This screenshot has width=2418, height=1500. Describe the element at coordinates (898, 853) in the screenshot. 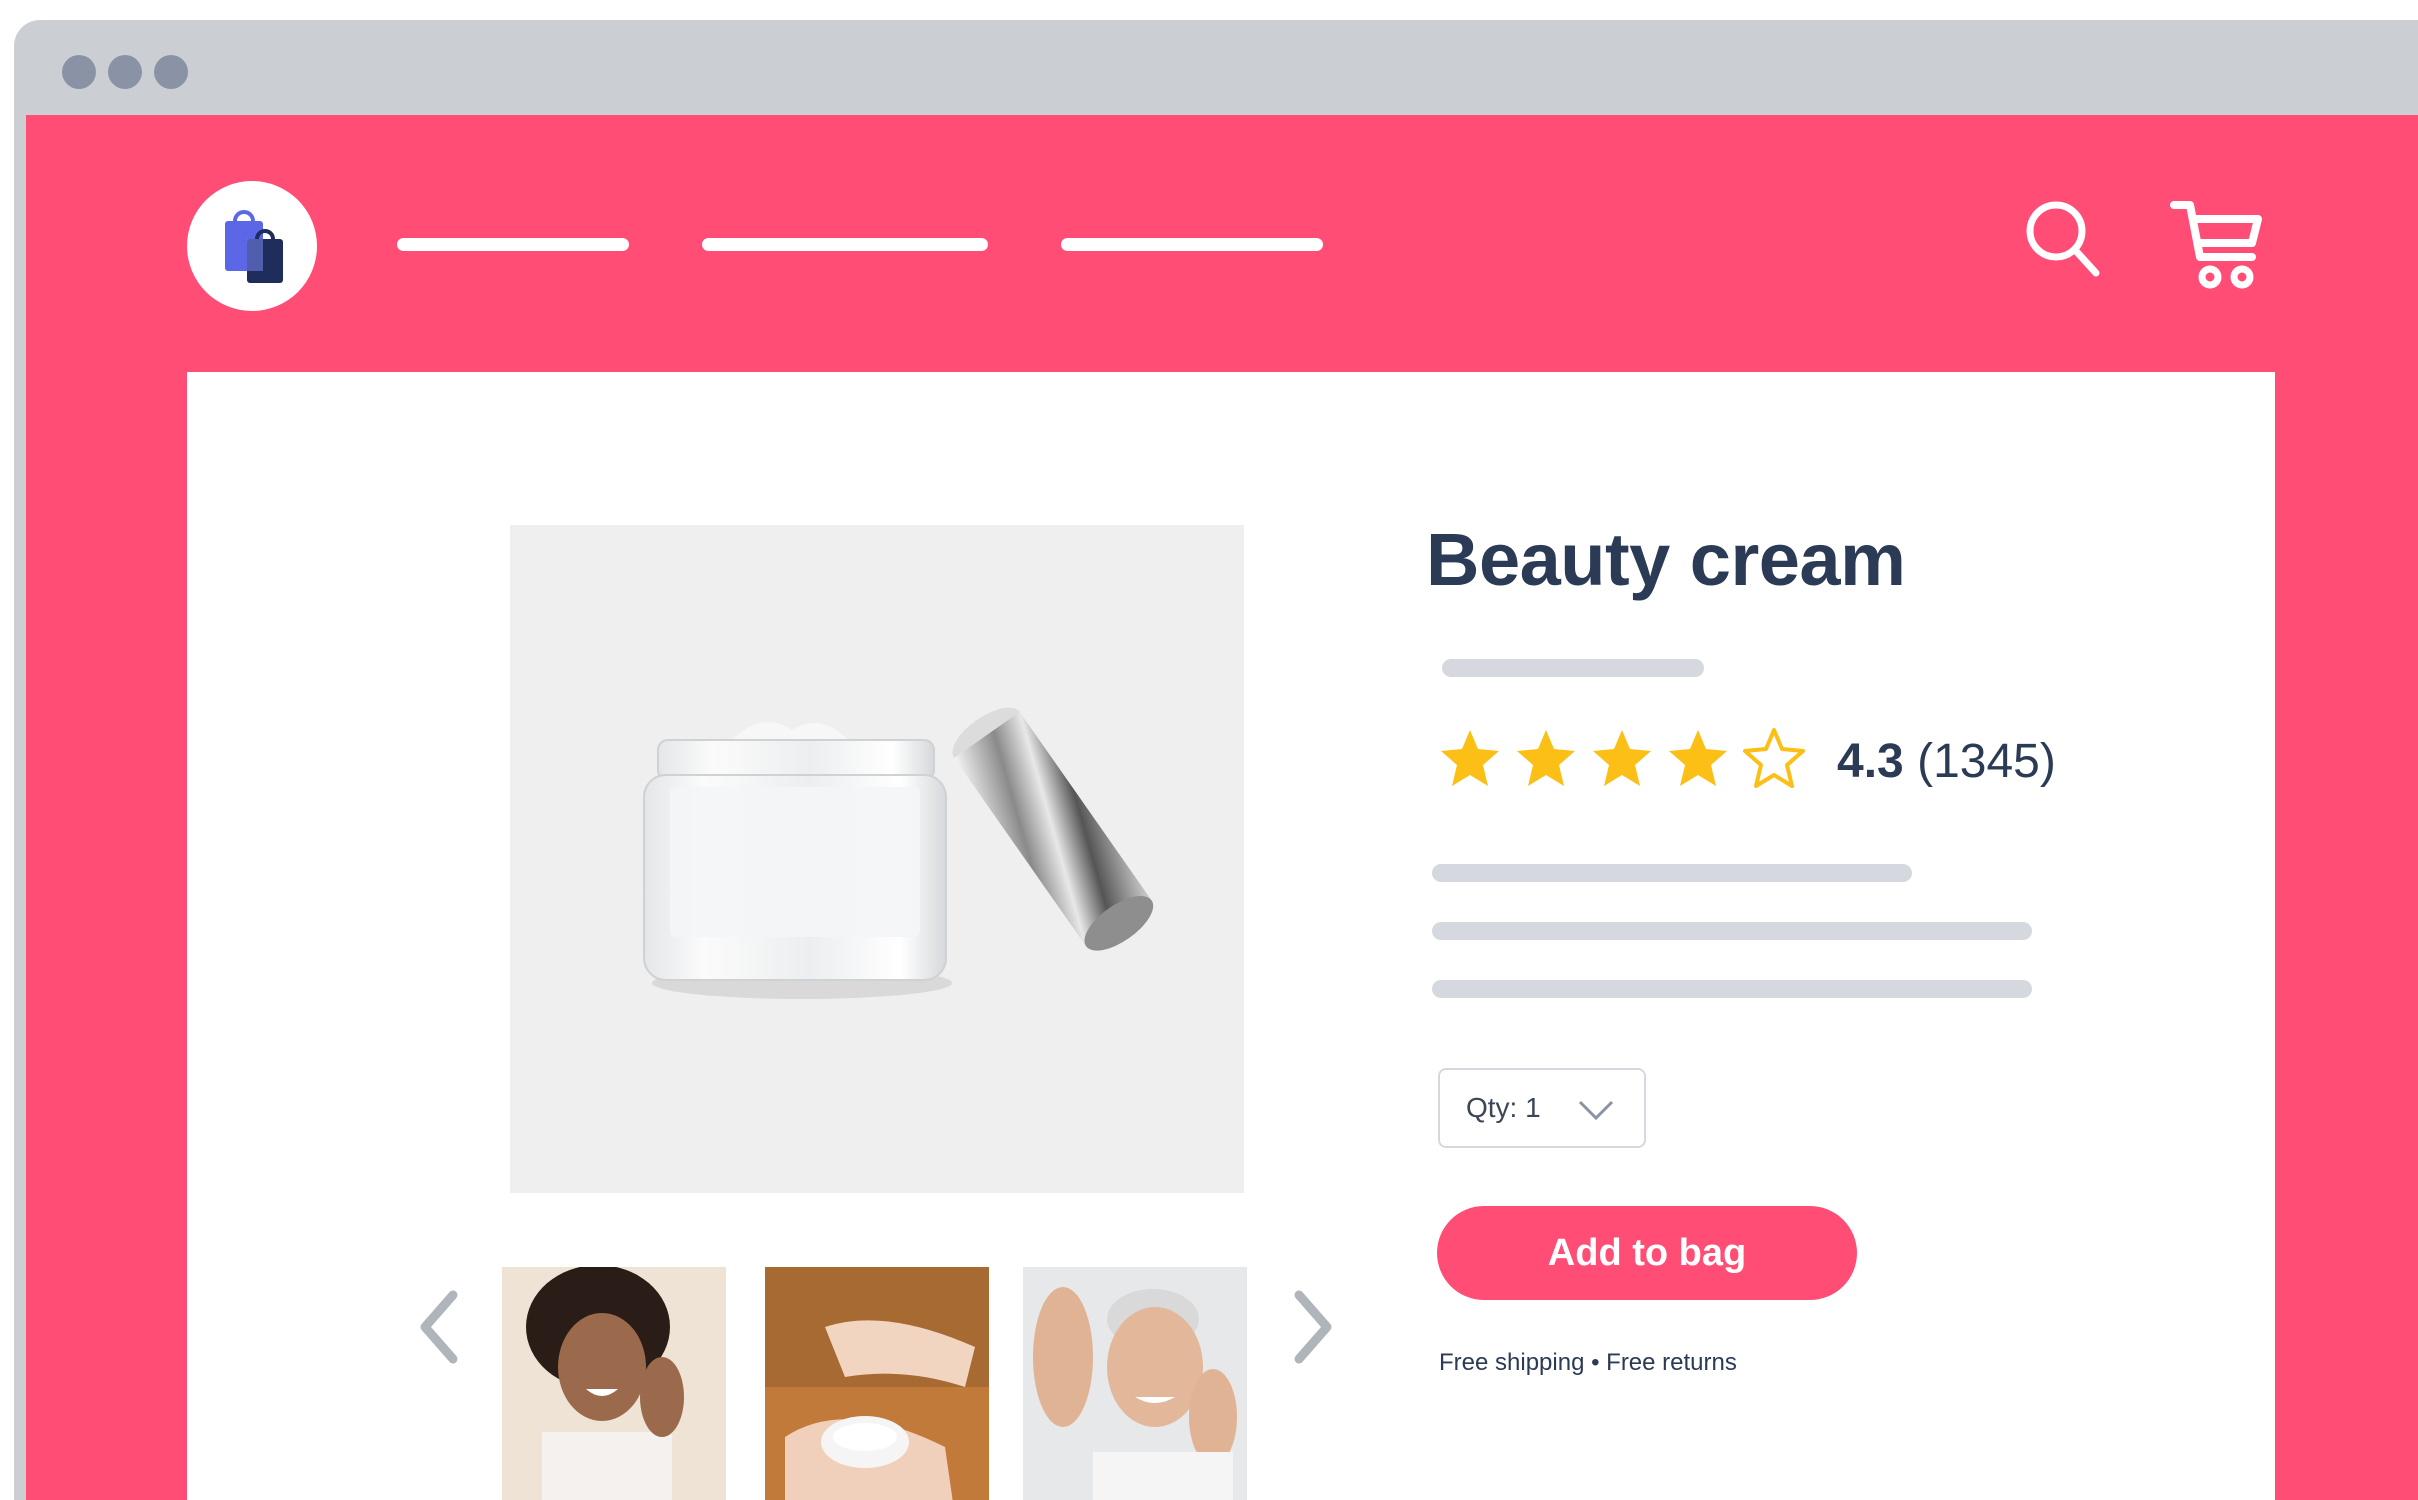

I see `cream-jar-image` at that location.